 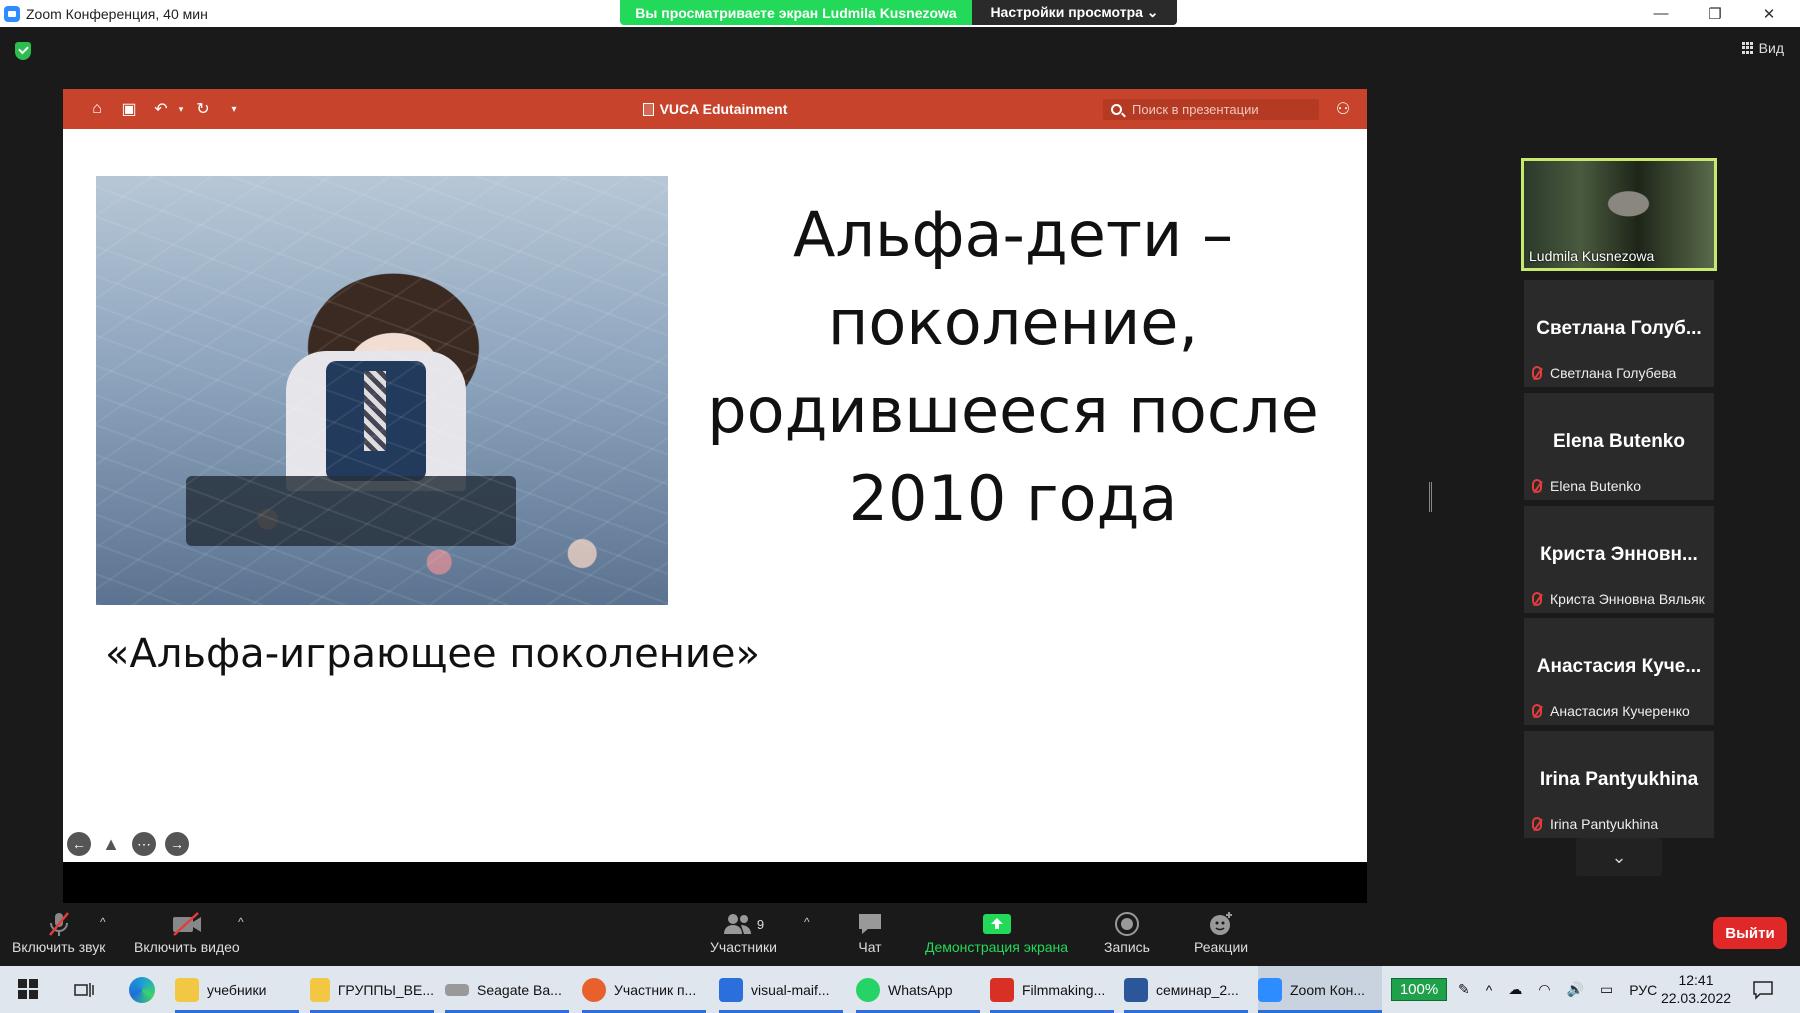 What do you see at coordinates (1419, 989) in the screenshot?
I see `battery-indicator: 100%` at bounding box center [1419, 989].